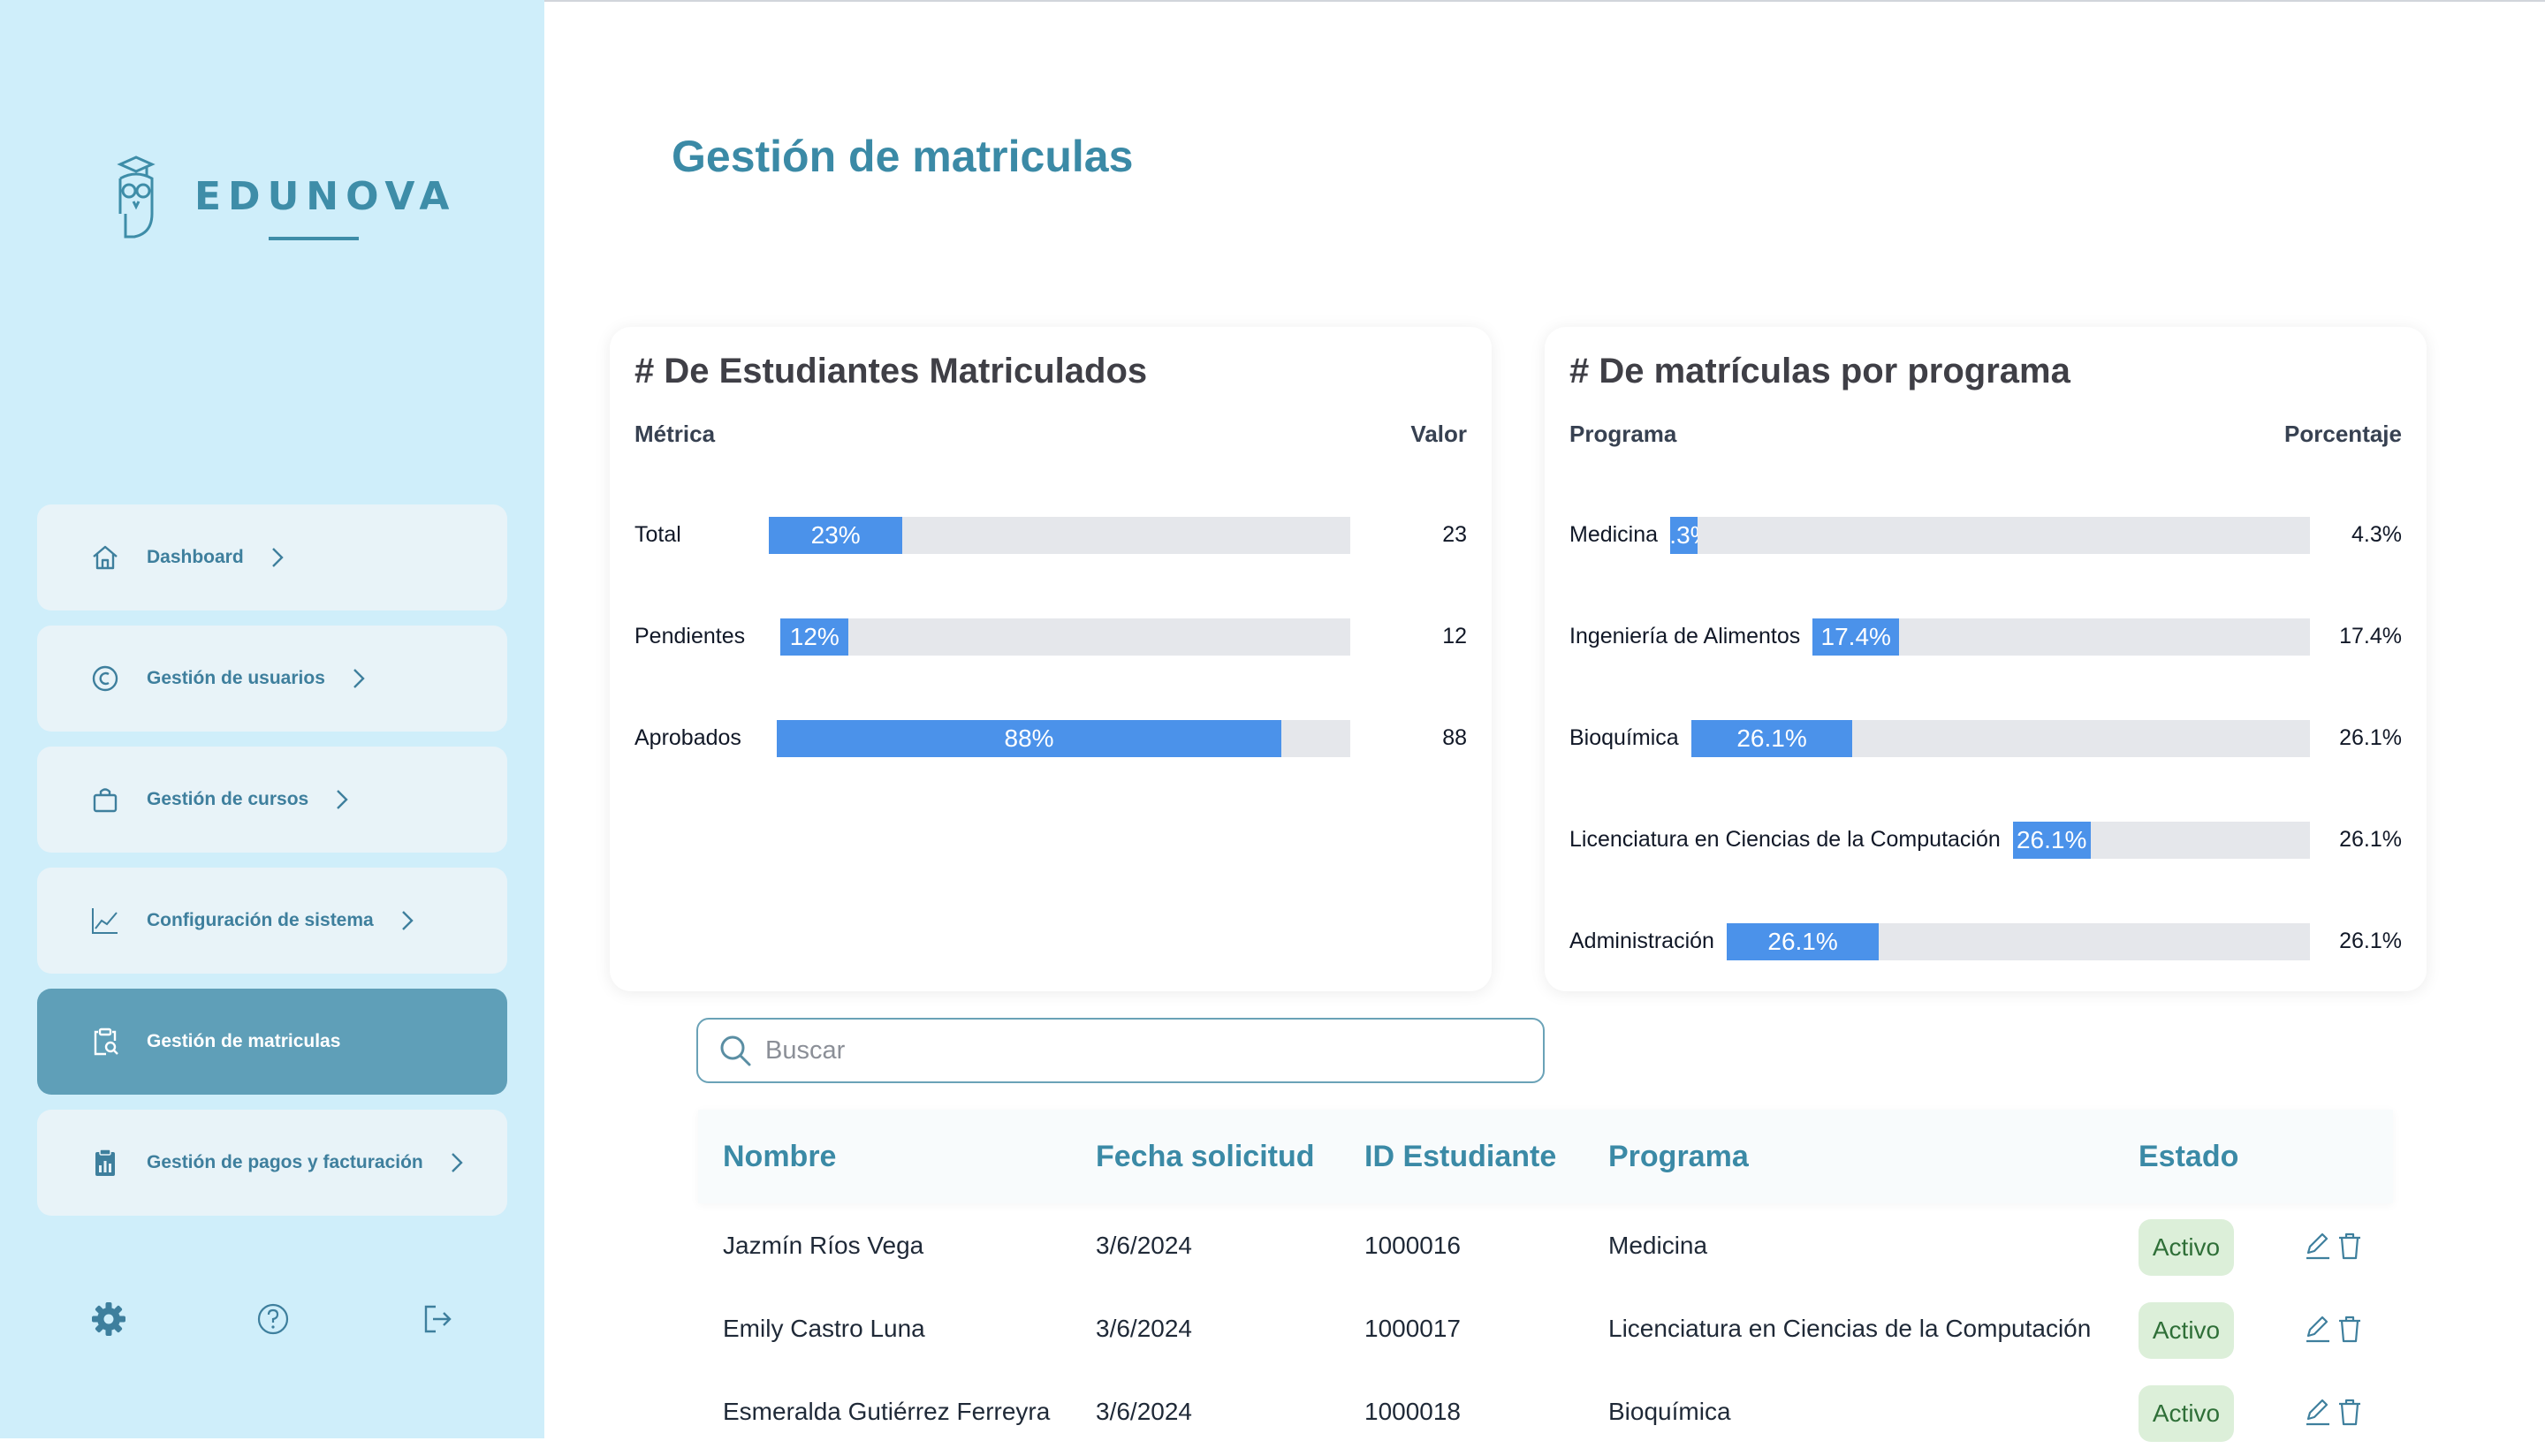 The image size is (2545, 1456). What do you see at coordinates (657, 534) in the screenshot?
I see `bar-category-label: Total` at bounding box center [657, 534].